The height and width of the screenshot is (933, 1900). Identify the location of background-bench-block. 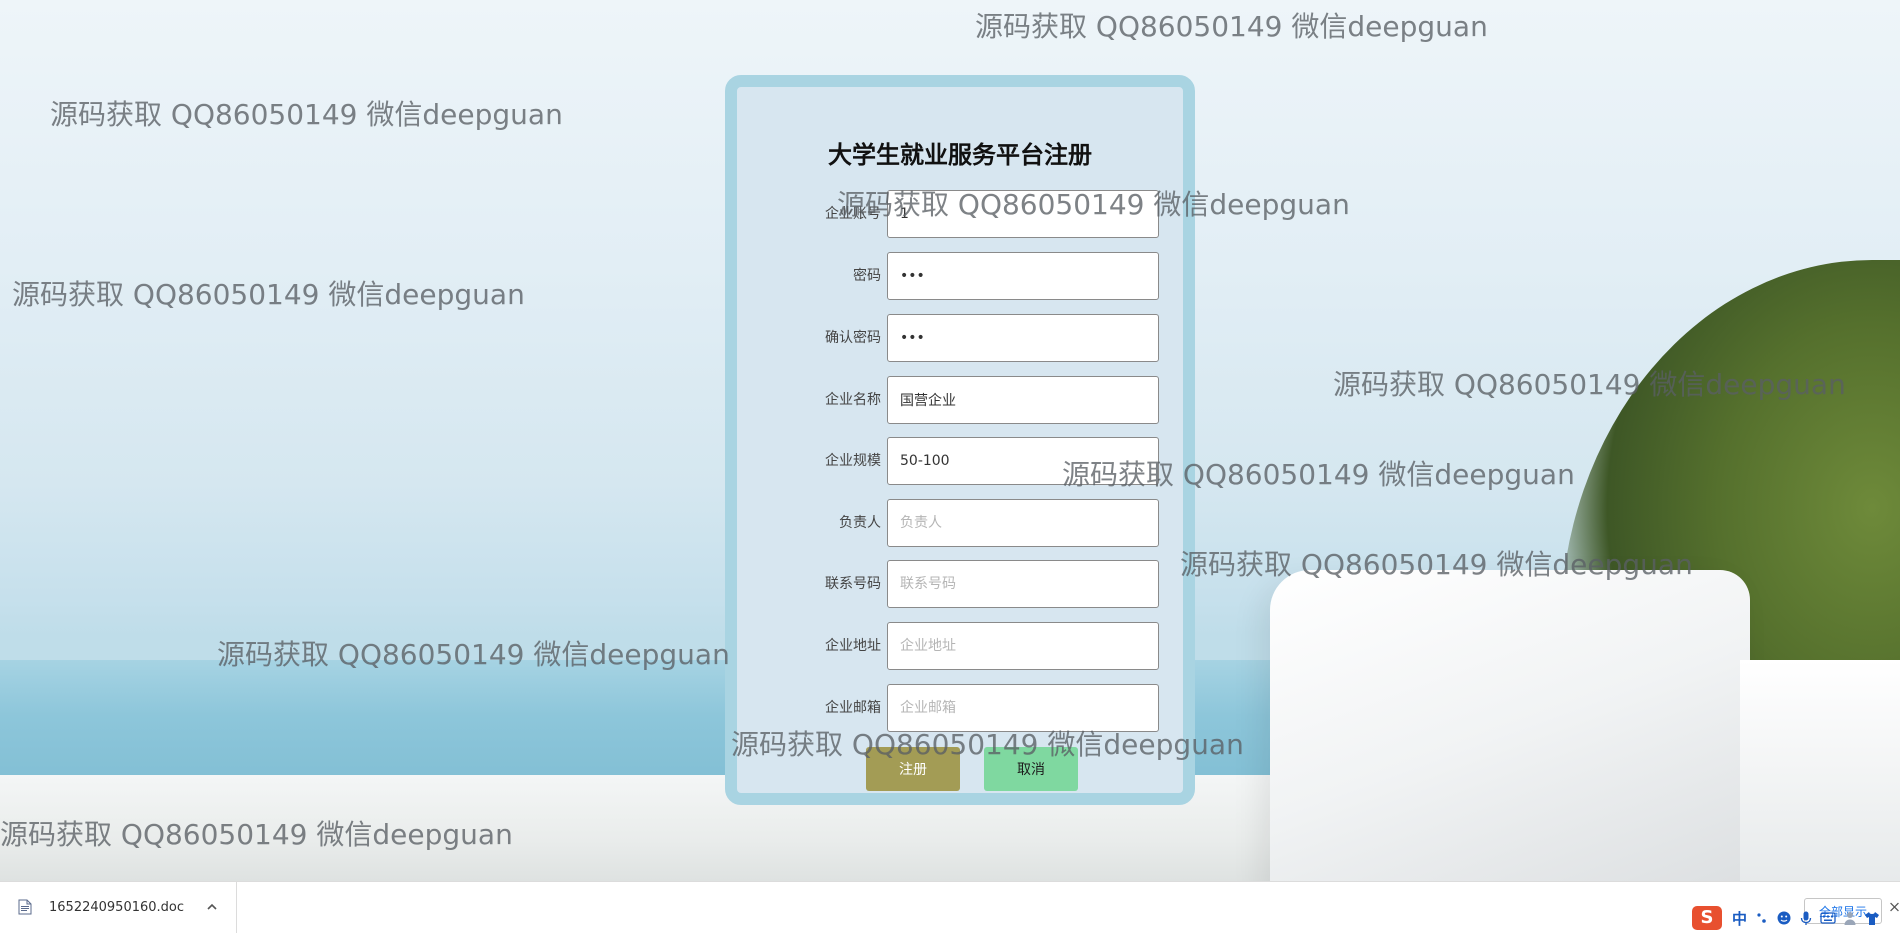
(1820, 770).